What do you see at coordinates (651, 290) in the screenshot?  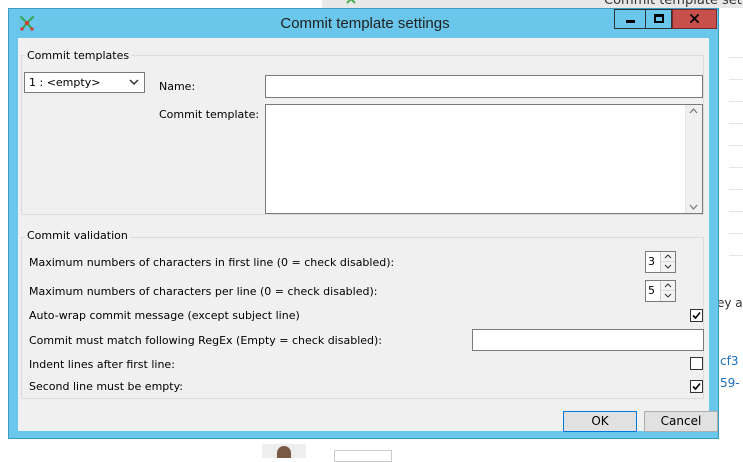 I see `max-per-line-value: 5` at bounding box center [651, 290].